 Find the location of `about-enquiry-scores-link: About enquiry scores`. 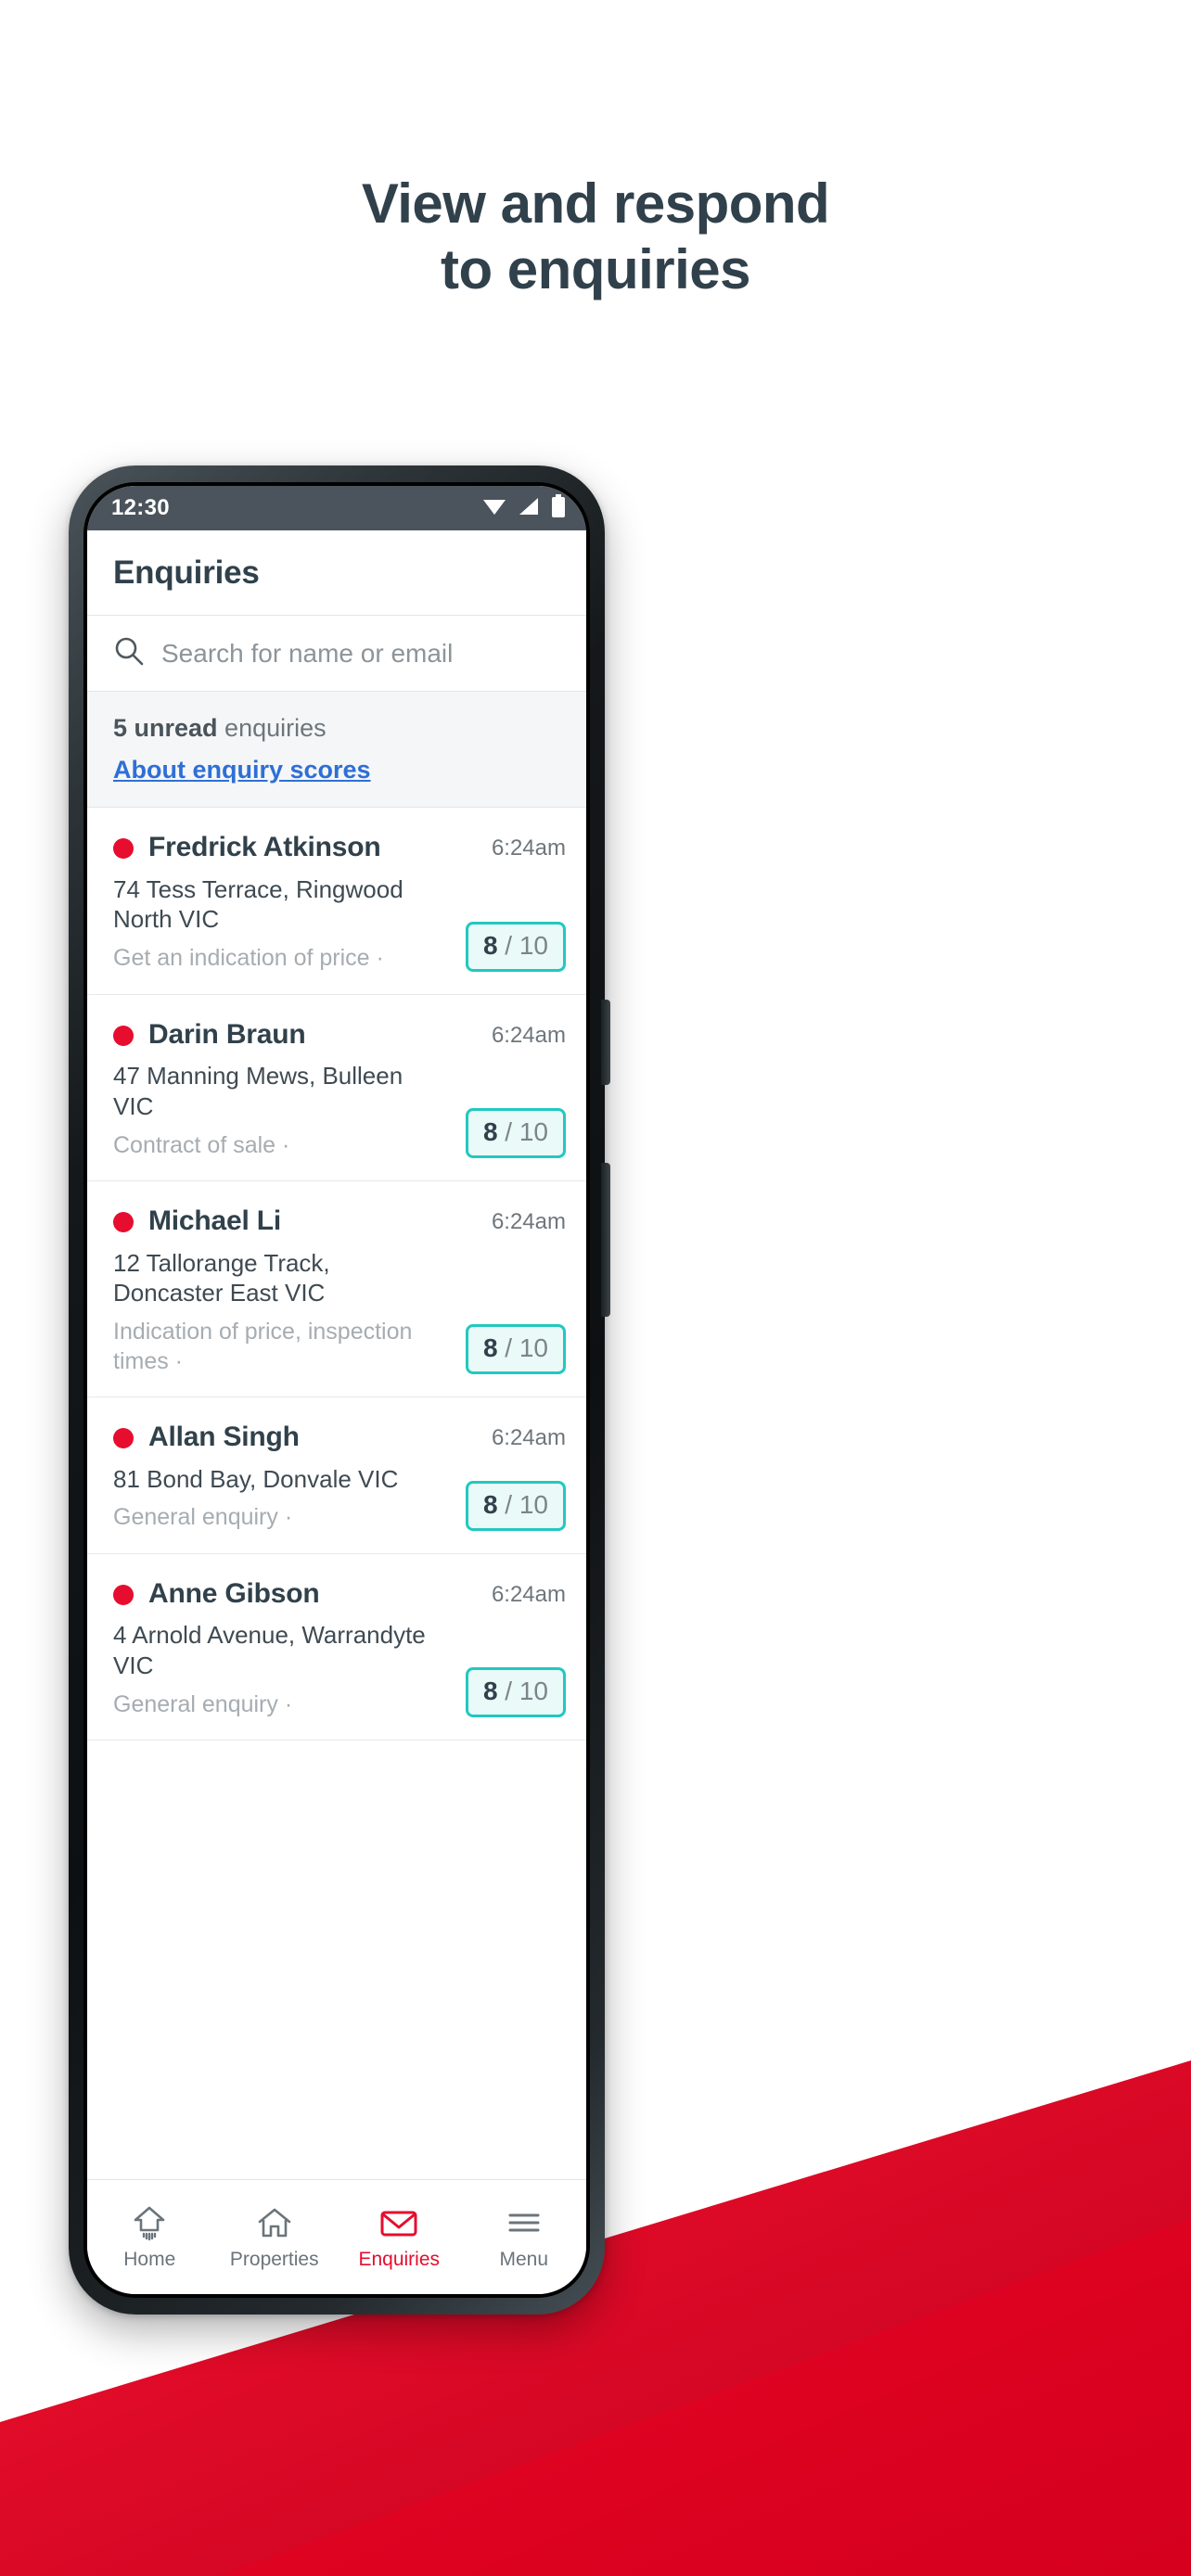

about-enquiry-scores-link: About enquiry scores is located at coordinates (242, 770).